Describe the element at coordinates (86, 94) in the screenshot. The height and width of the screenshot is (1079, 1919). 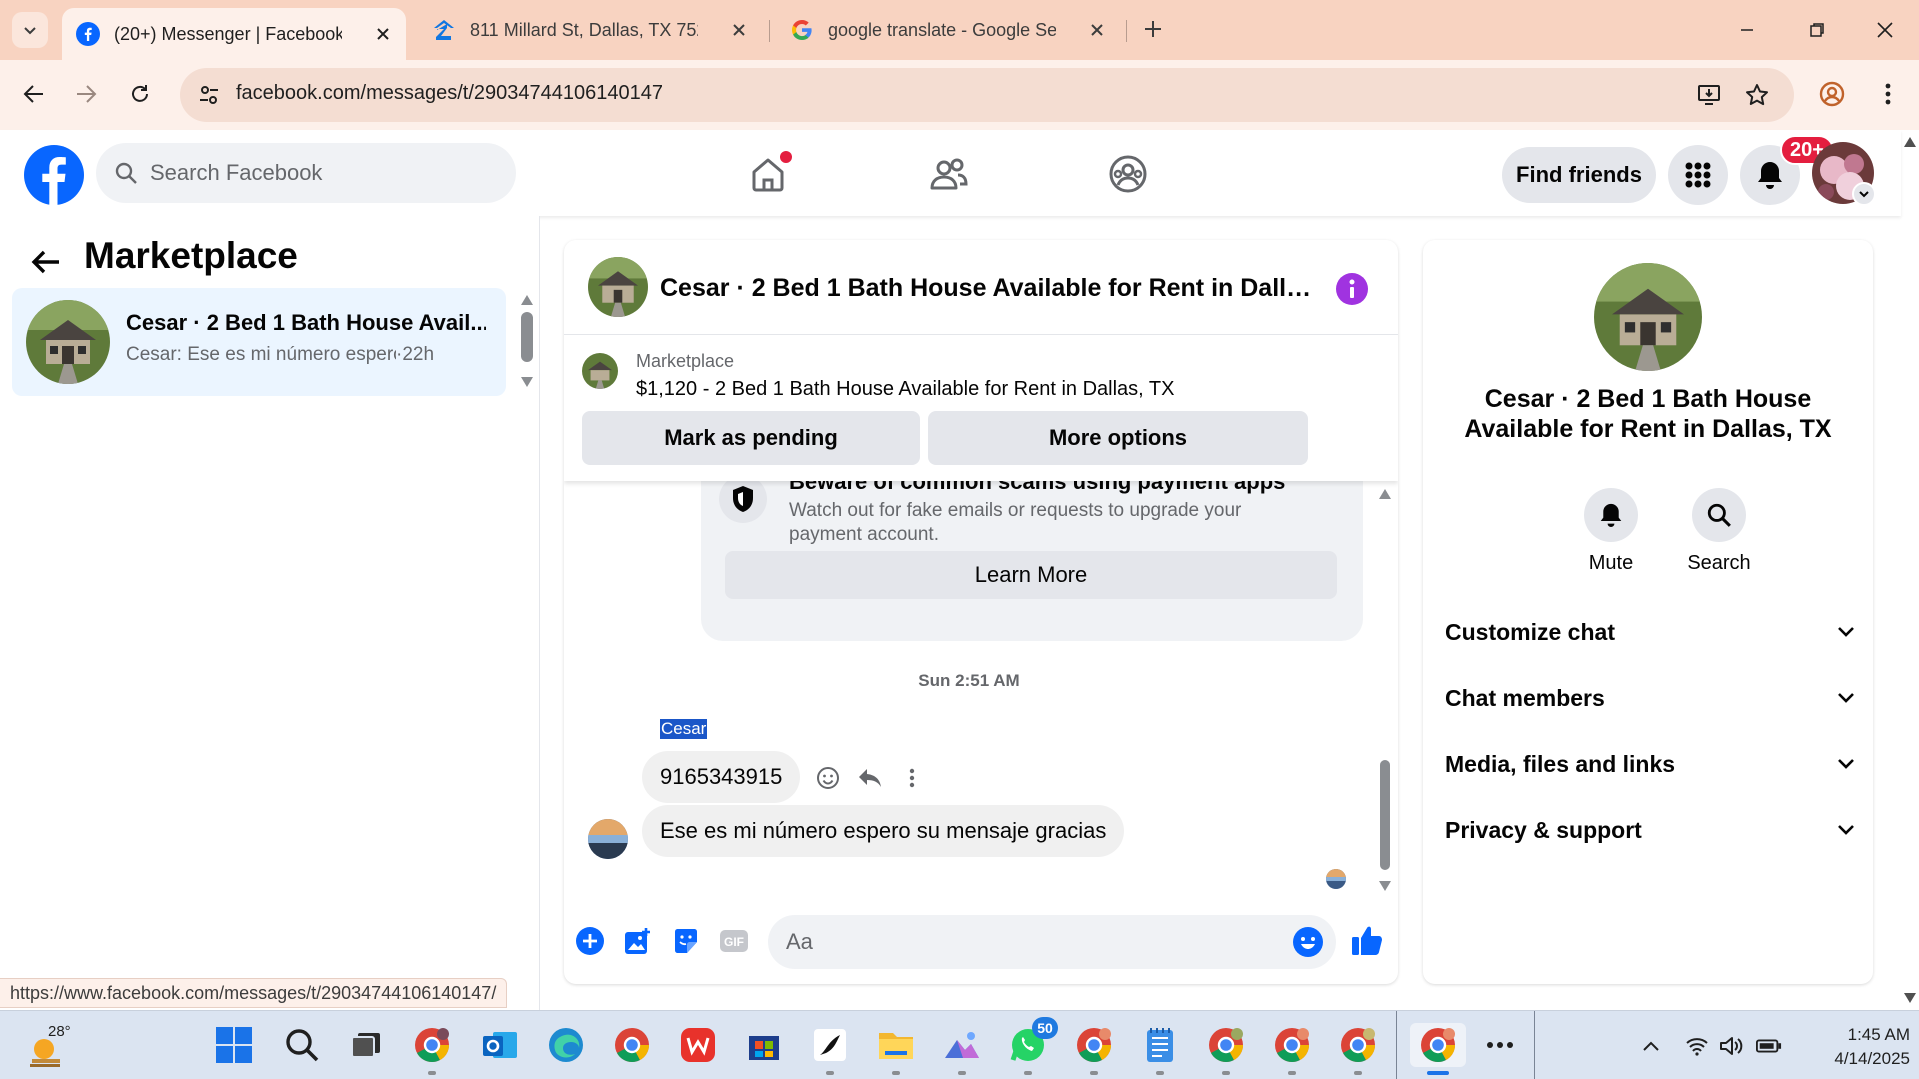
I see `forward-button` at that location.